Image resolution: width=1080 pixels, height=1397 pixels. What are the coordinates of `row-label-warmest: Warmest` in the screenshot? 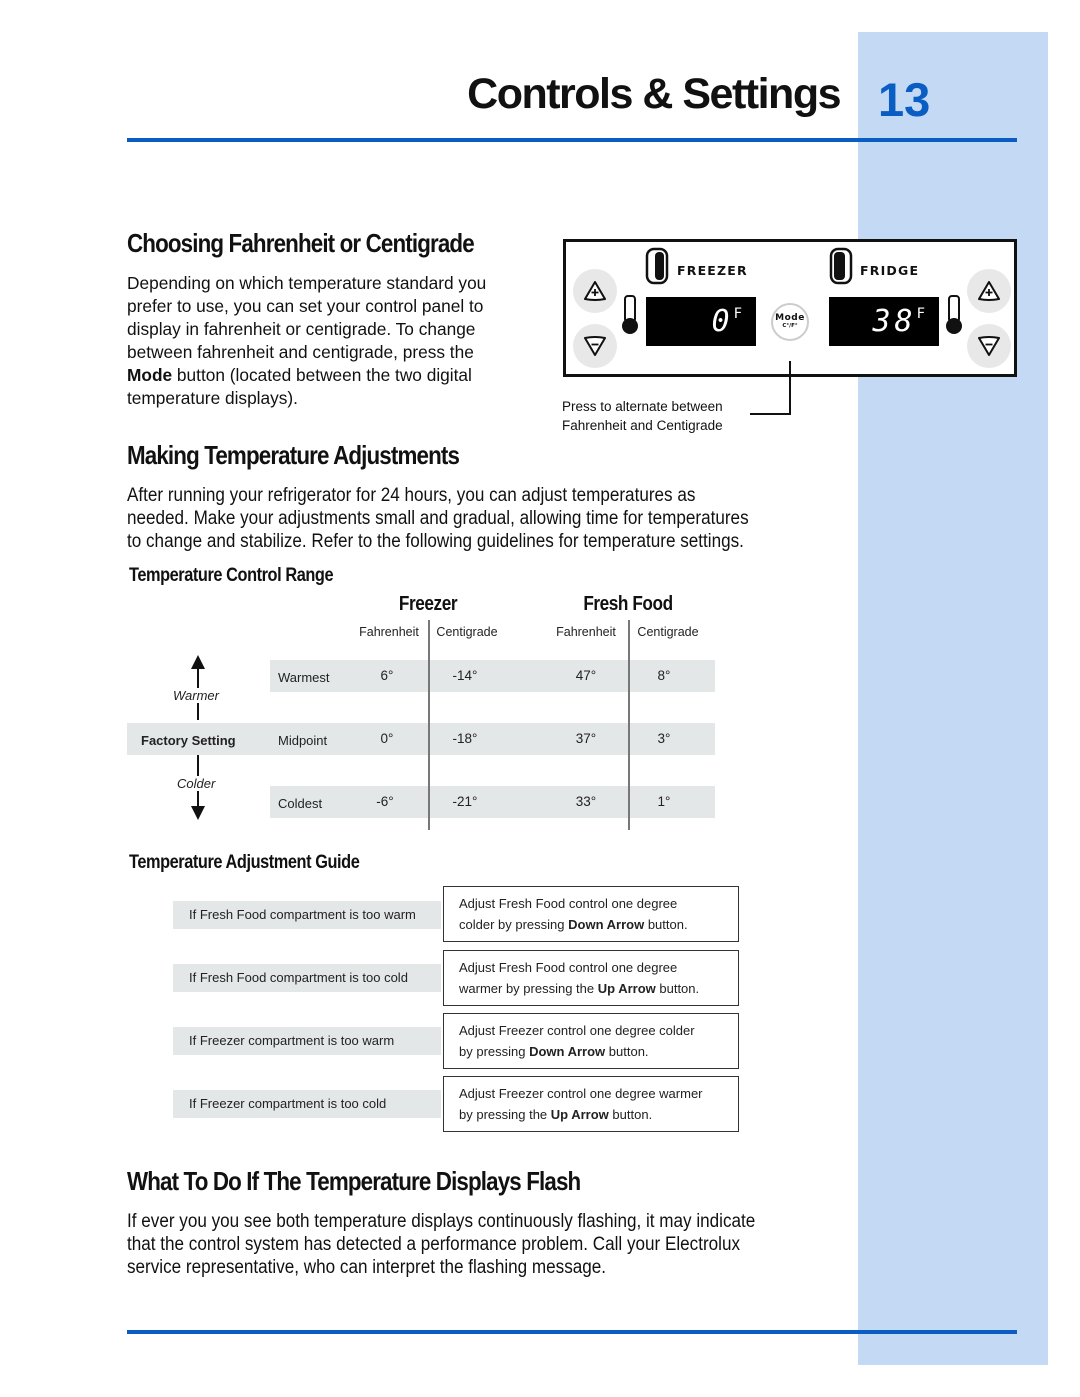 It's located at (304, 677).